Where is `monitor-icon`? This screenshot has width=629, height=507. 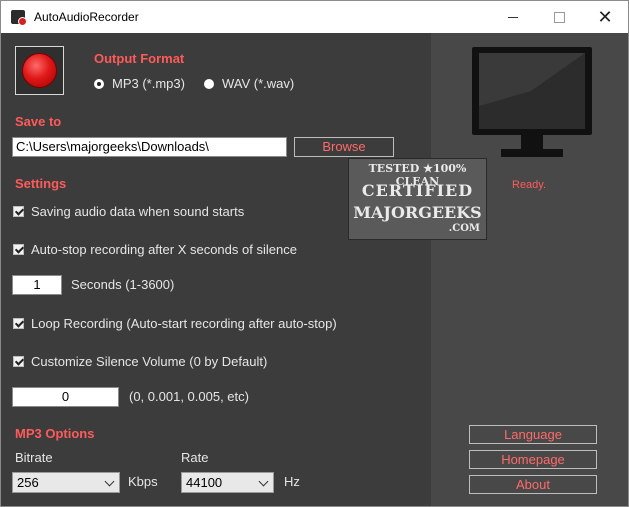
monitor-icon is located at coordinates (532, 102).